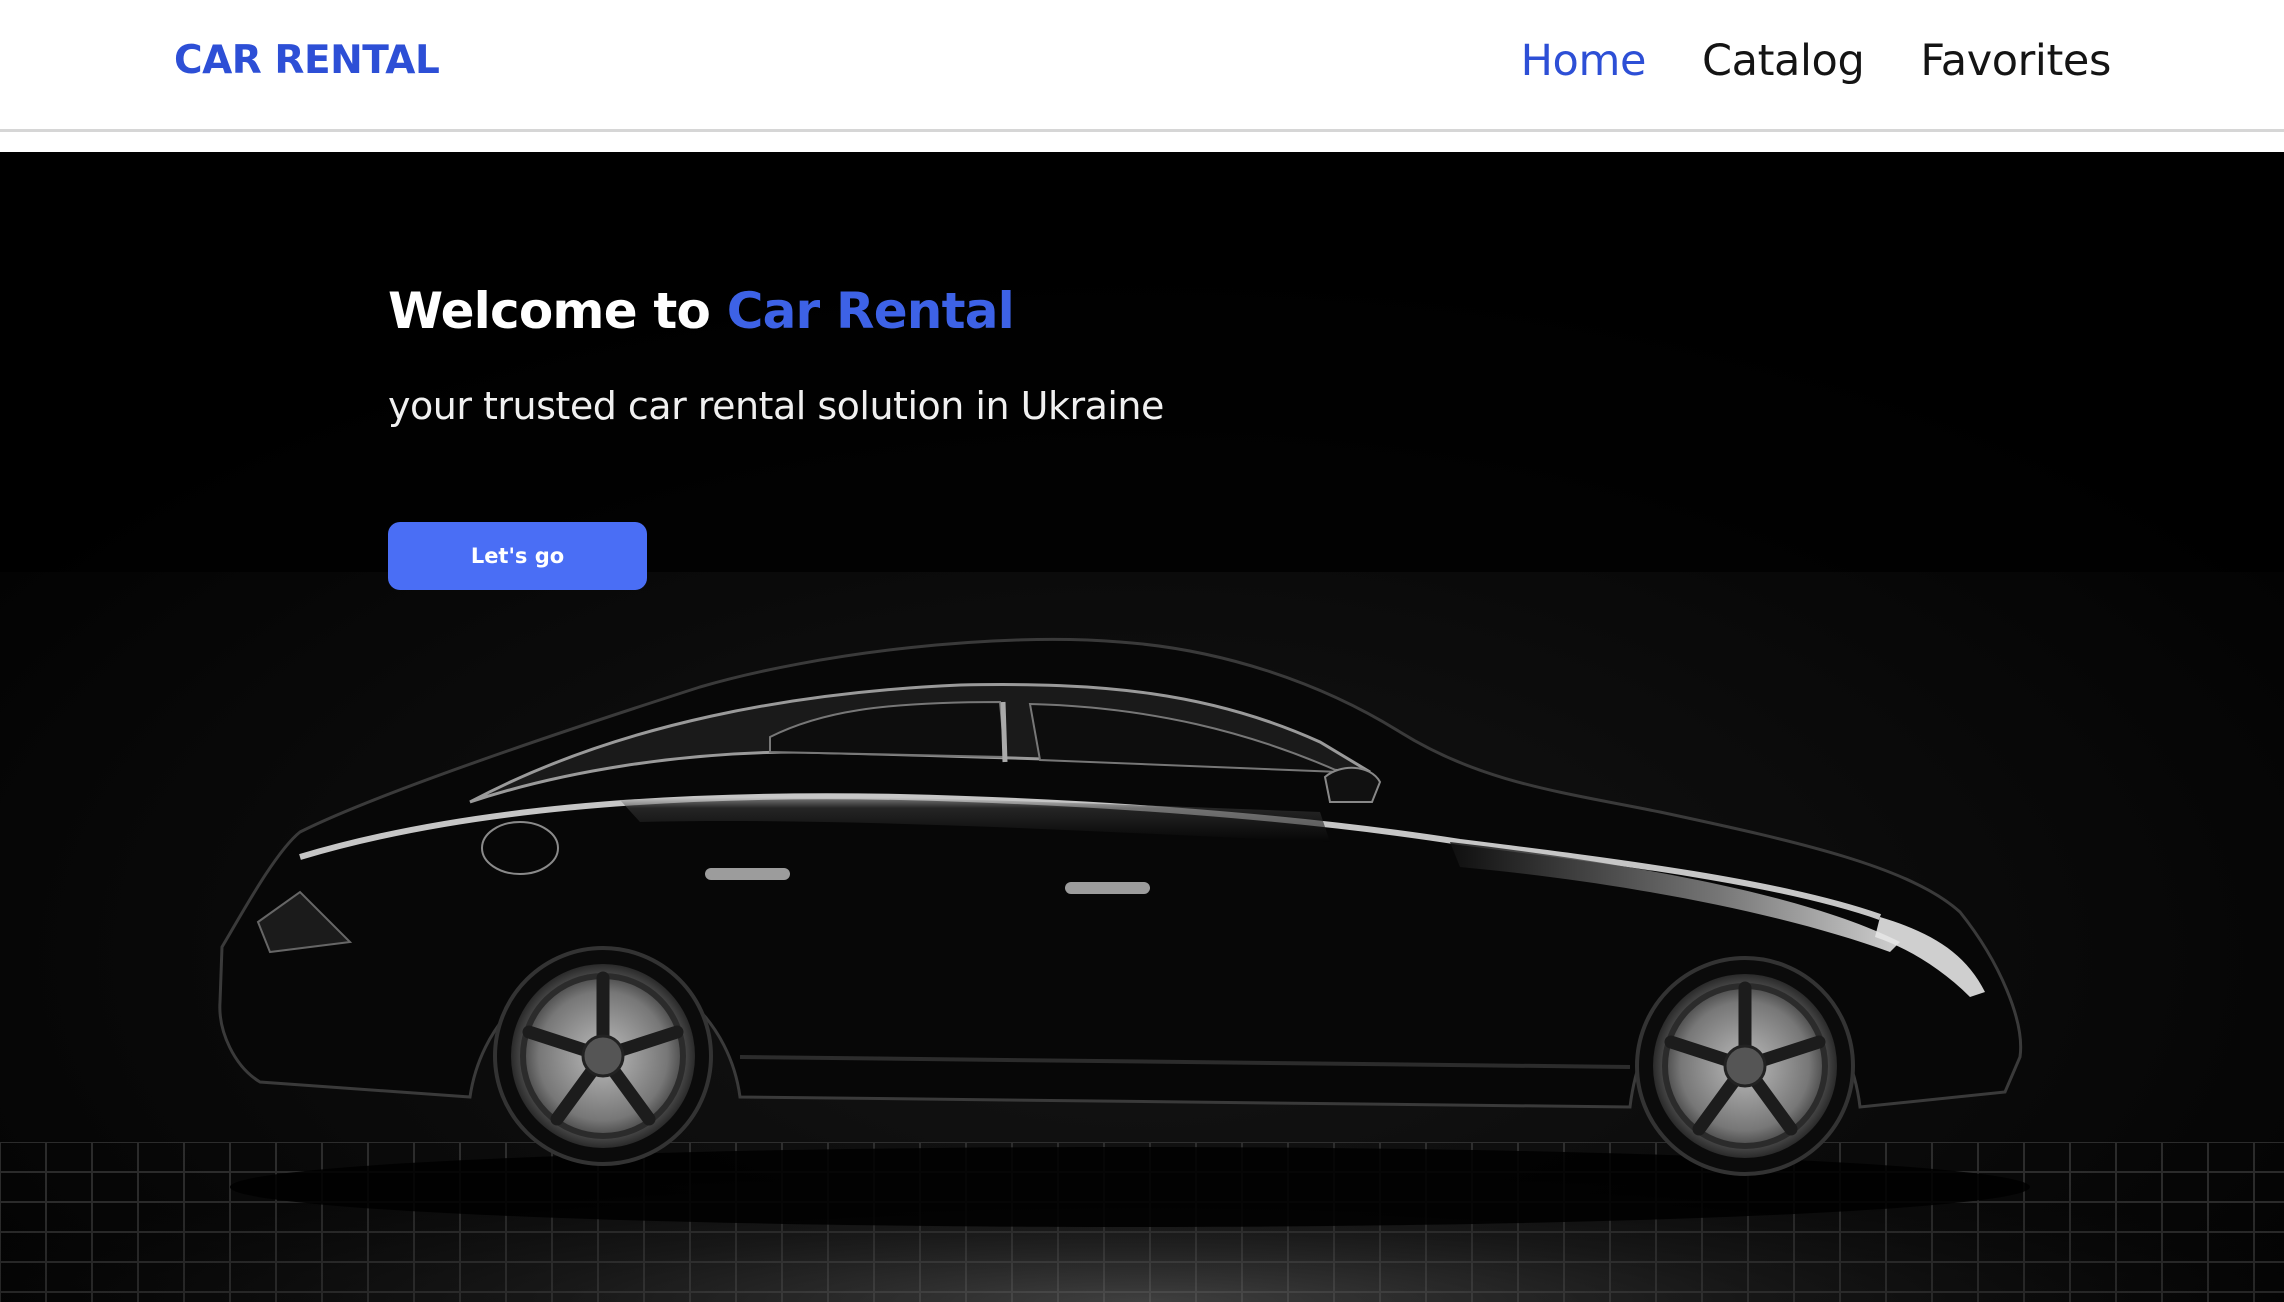  I want to click on site-header: CAR RENTAL Home Catalog Favorites, so click(1142, 66).